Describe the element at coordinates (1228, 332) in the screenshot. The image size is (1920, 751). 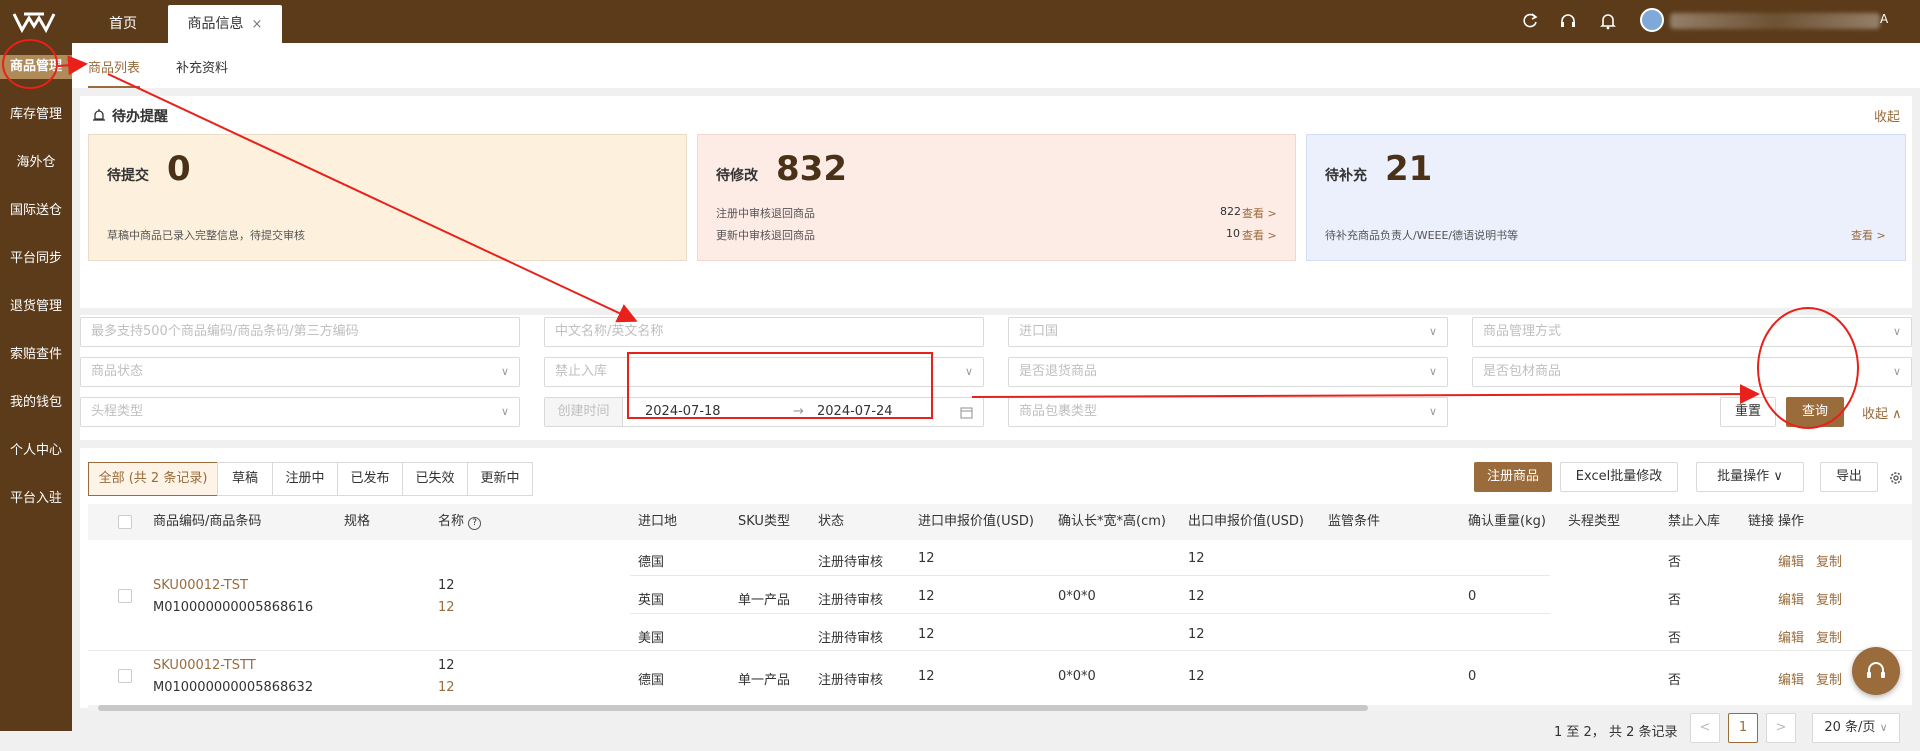
I see `import-country-select: 进口国 ∨` at that location.